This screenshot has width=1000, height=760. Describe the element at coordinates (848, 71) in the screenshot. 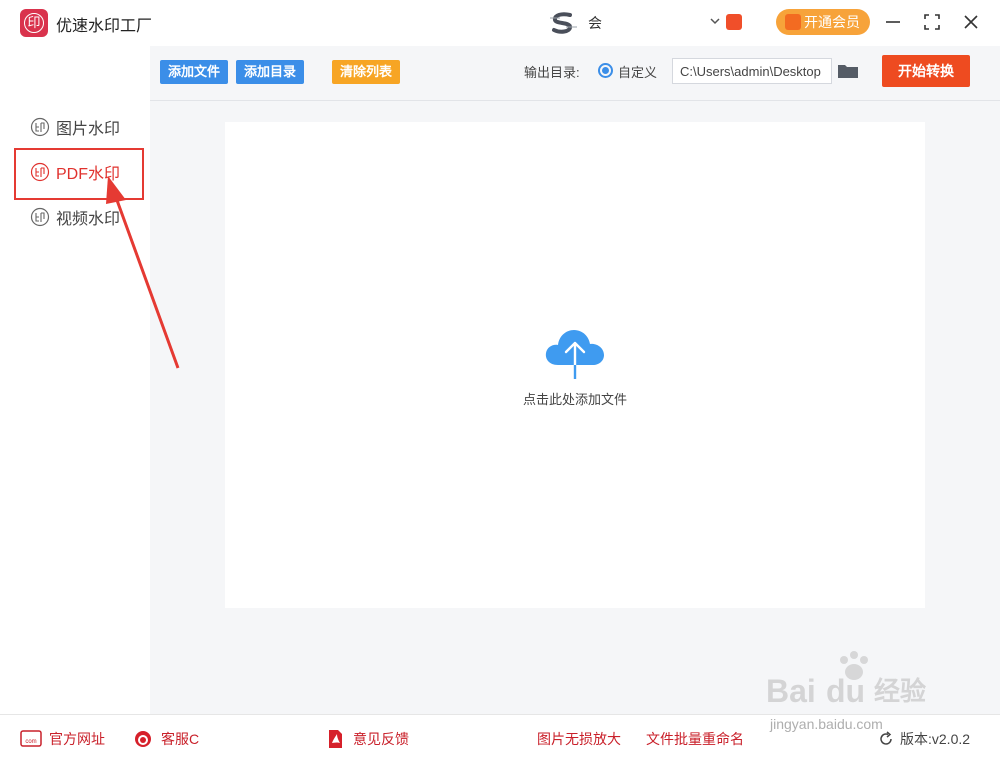

I see `folder-icon` at that location.